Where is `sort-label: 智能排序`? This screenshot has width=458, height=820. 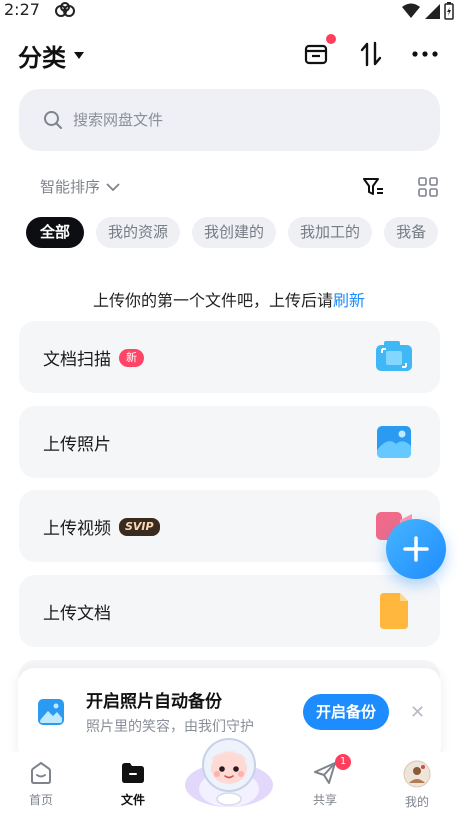 sort-label: 智能排序 is located at coordinates (70, 187).